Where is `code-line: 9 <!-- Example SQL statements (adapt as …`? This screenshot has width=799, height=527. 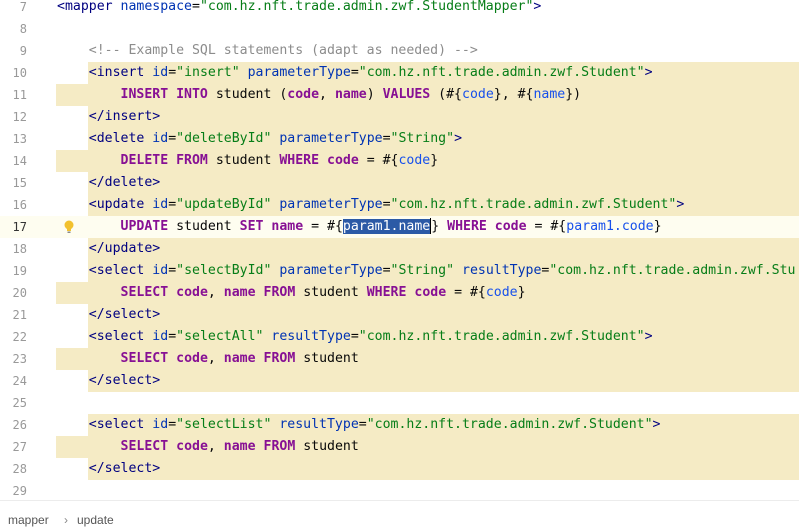 code-line: 9 <!-- Example SQL statements (adapt as … is located at coordinates (399, 51).